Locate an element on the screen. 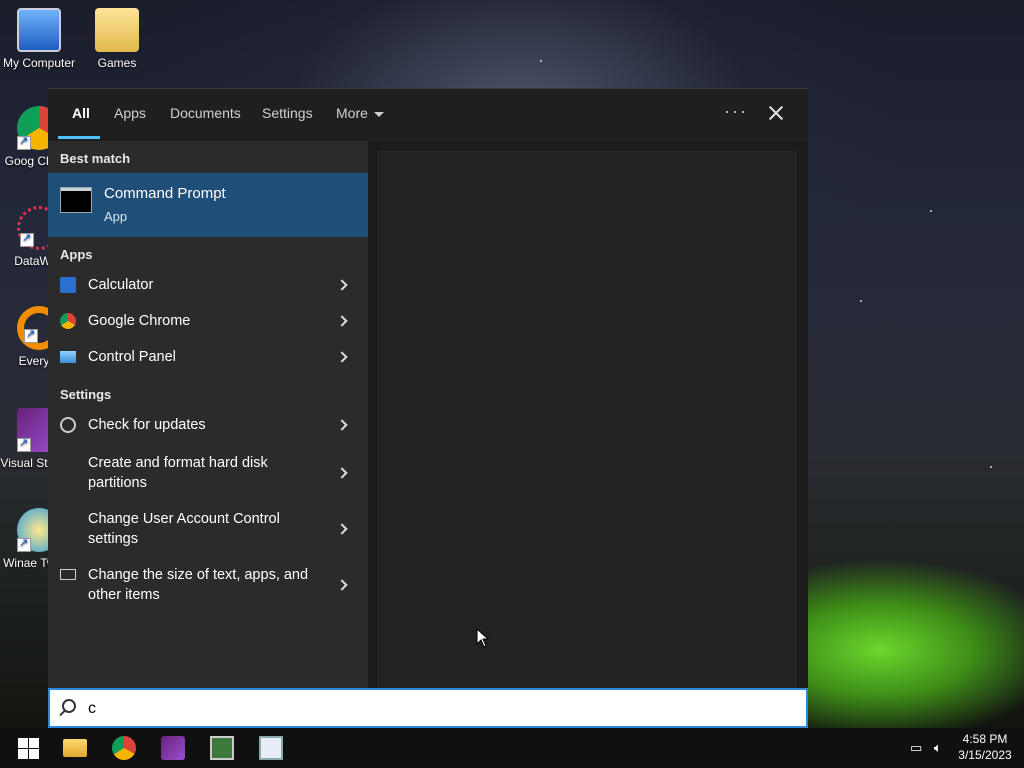  desktop-icon-my-computer: My Computer is located at coordinates (39, 39).